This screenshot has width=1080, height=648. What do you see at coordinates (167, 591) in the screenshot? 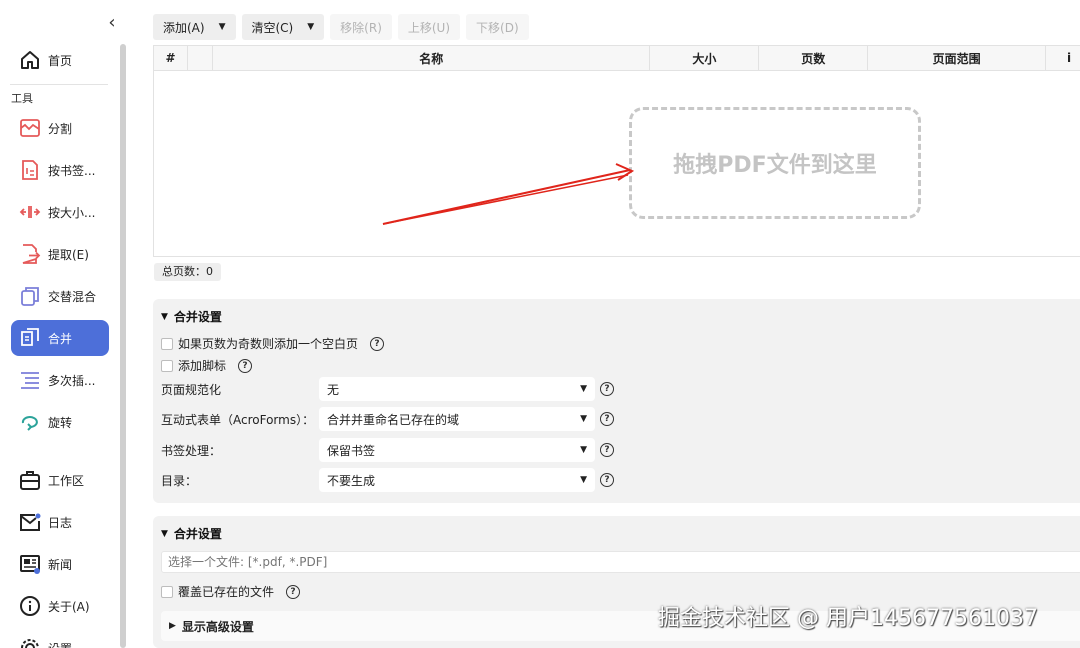
I see `overwrite-checkbox` at bounding box center [167, 591].